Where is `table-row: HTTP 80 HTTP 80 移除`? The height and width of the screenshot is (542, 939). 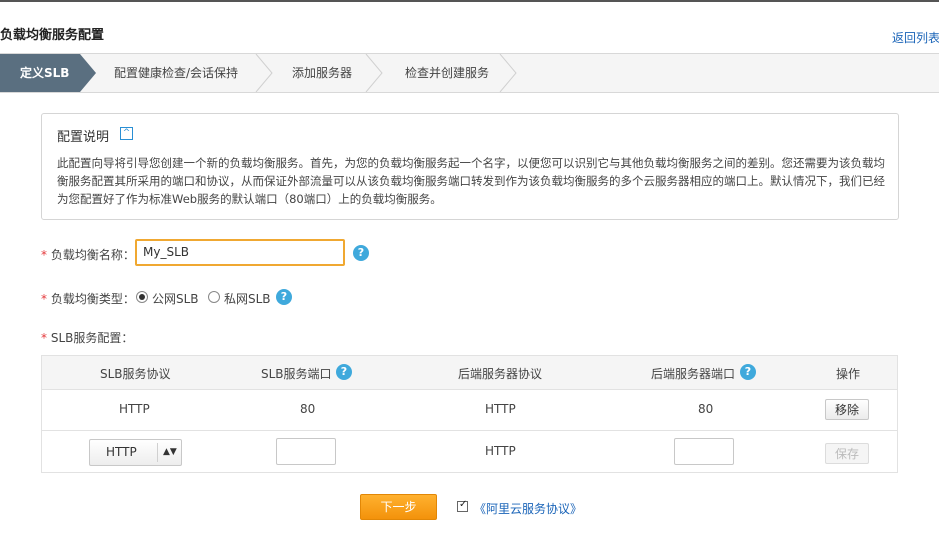
table-row: HTTP 80 HTTP 80 移除 is located at coordinates (469, 410).